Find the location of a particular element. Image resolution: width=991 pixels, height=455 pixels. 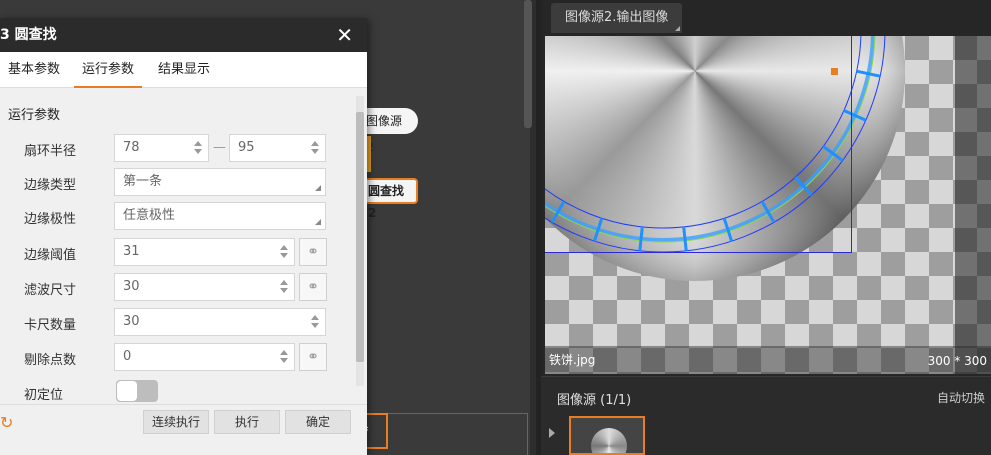

select-value: 任意极性 is located at coordinates (149, 215).